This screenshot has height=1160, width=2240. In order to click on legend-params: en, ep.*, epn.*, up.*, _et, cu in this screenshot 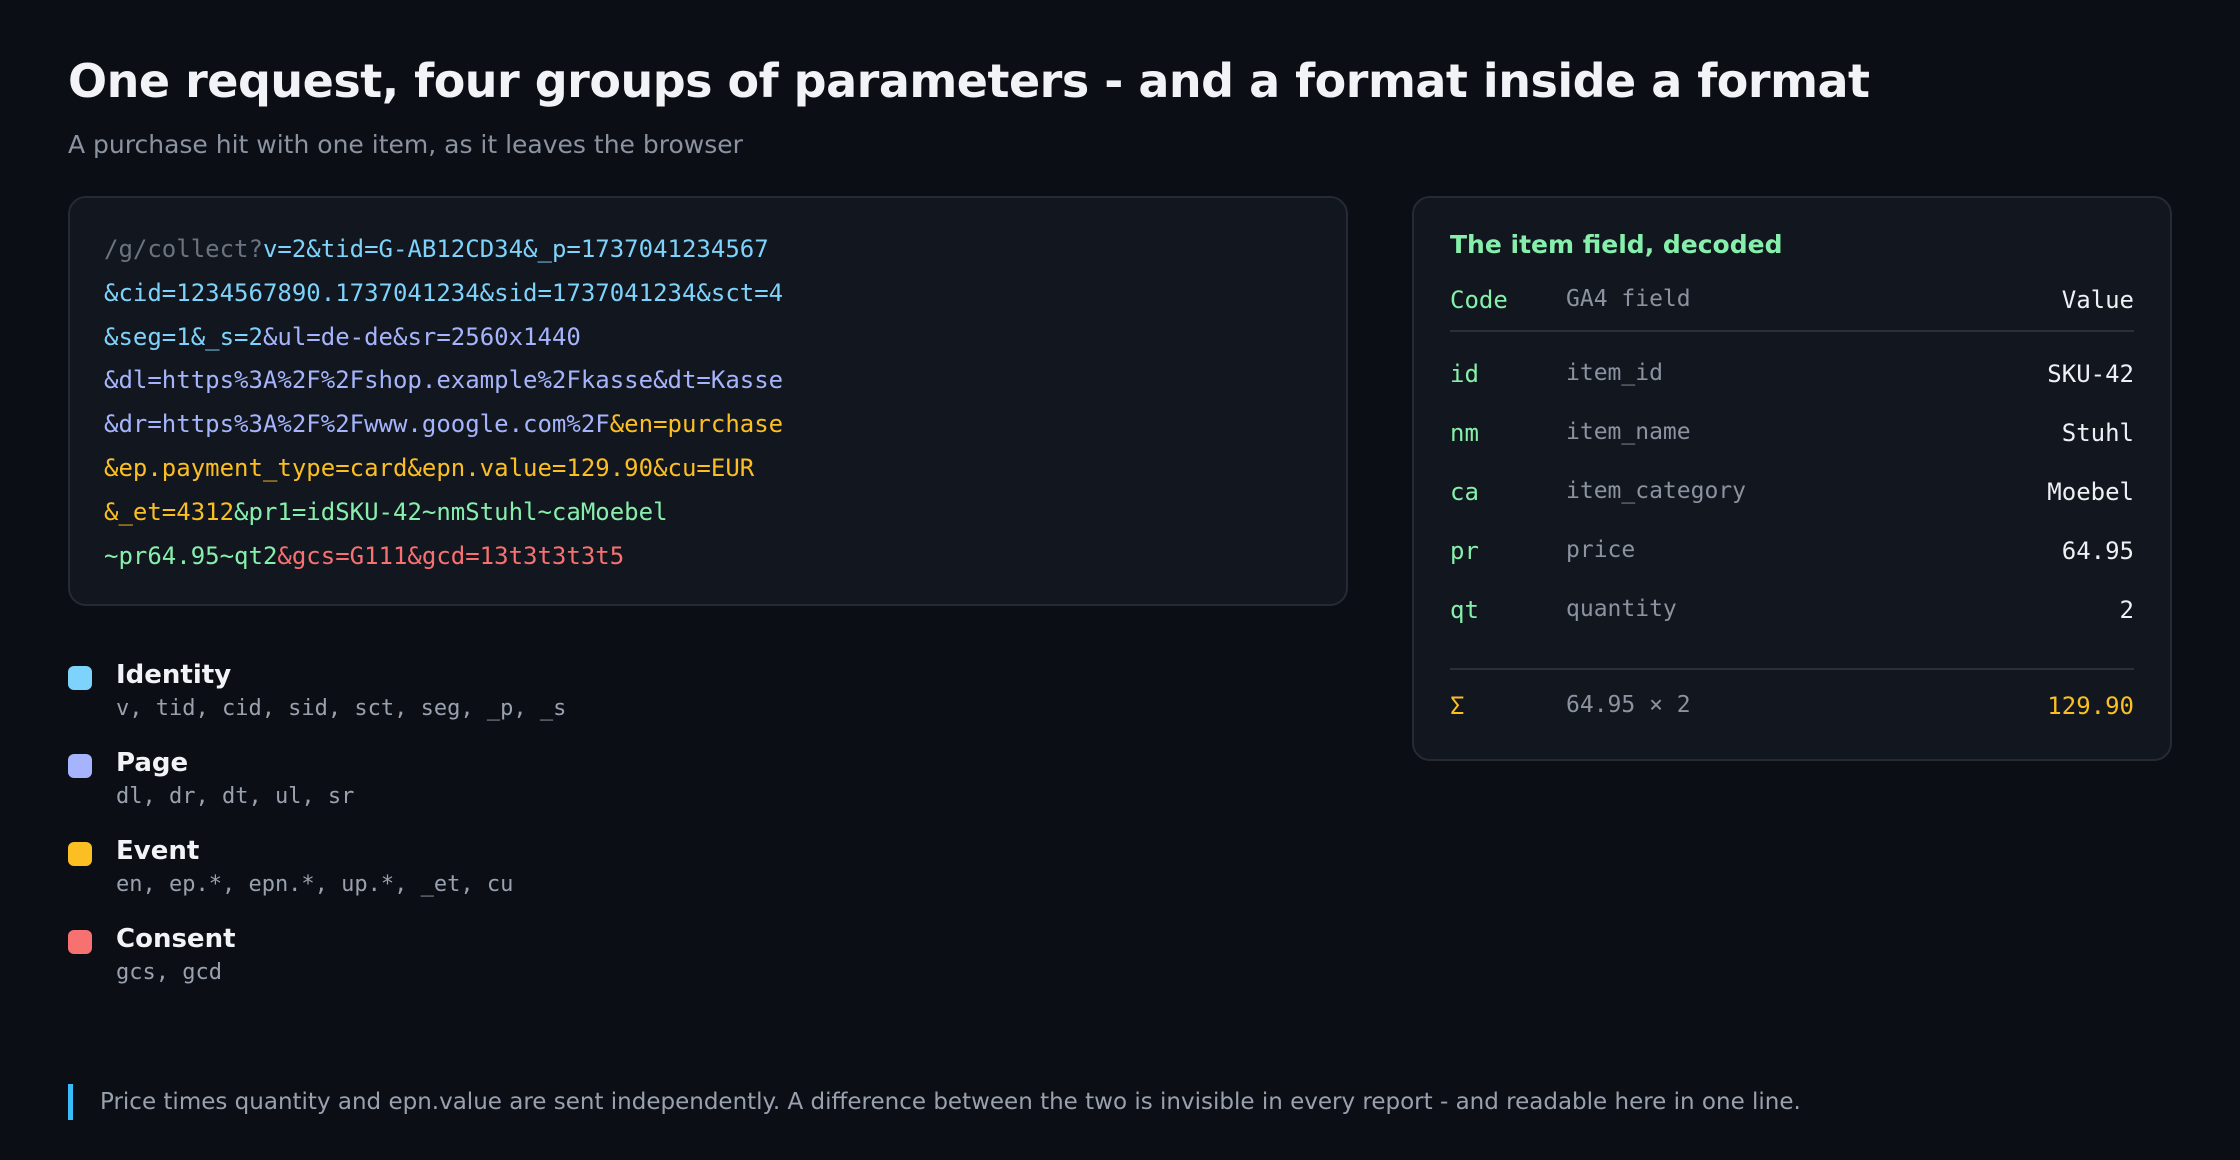, I will do `click(315, 884)`.